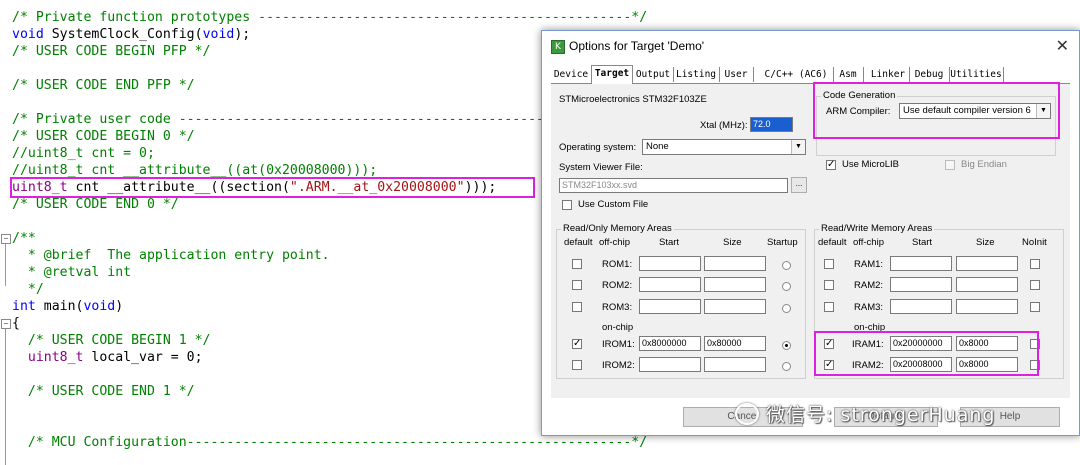  Describe the element at coordinates (871, 164) in the screenshot. I see `use-microlib-label: Use MicroLIB` at that location.